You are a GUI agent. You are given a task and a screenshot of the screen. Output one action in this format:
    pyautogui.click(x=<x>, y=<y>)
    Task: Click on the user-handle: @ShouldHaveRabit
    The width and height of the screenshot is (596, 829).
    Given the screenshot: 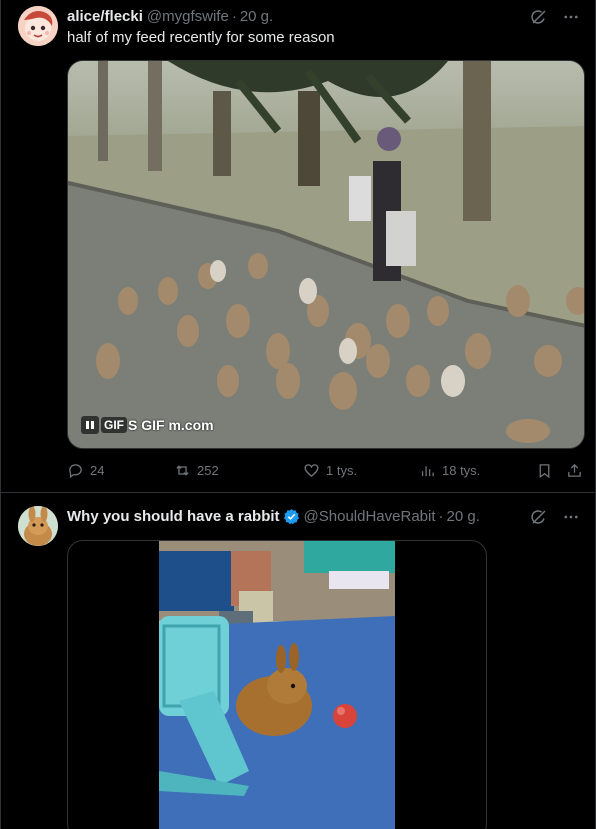 What is the action you would take?
    pyautogui.click(x=370, y=516)
    